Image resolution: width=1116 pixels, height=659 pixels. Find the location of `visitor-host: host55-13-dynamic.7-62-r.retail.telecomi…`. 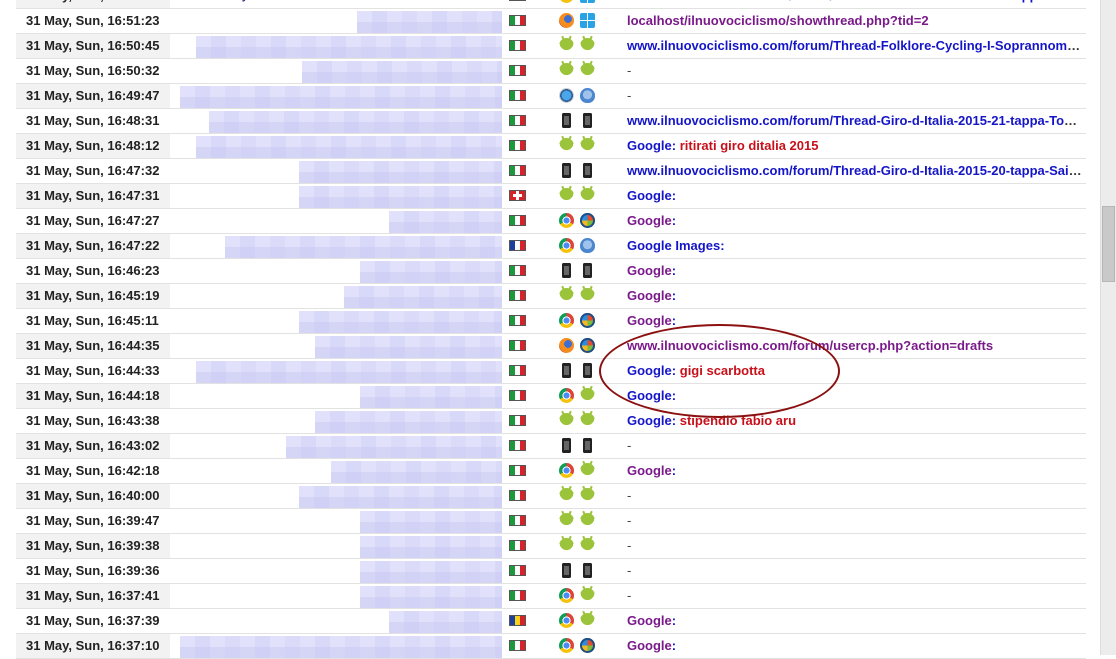

visitor-host: host55-13-dynamic.7-62-r.retail.telecomi… is located at coordinates (341, 4).